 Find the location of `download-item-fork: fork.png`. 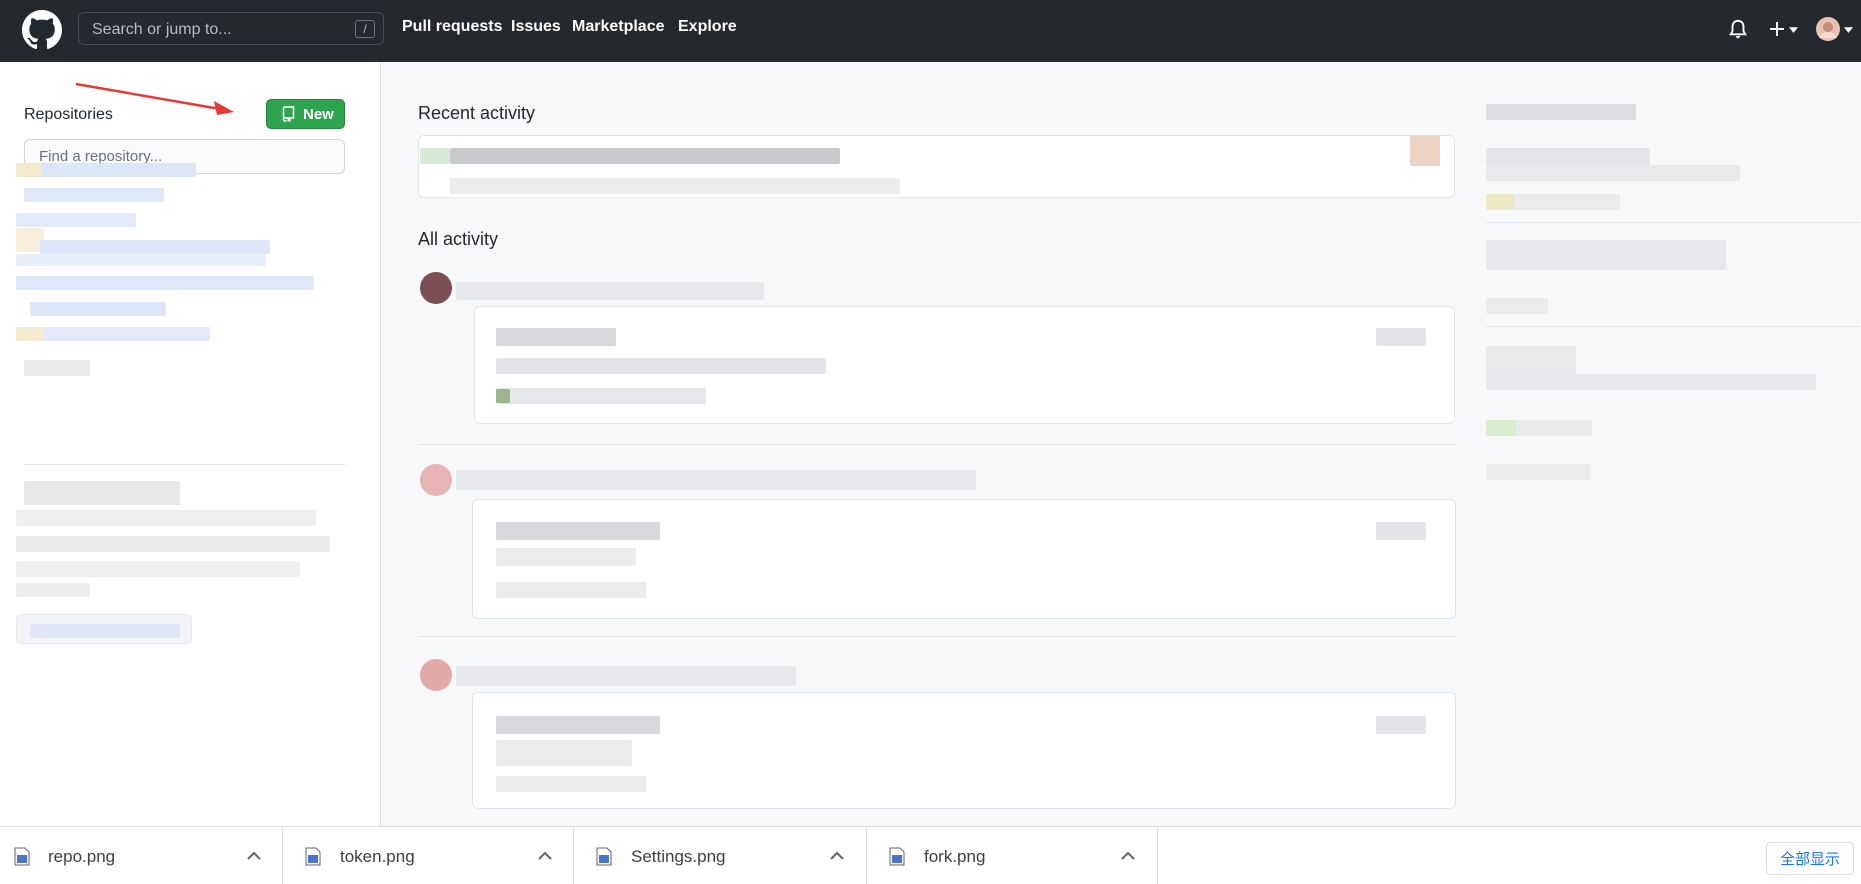

download-item-fork: fork.png is located at coordinates (1012, 855).